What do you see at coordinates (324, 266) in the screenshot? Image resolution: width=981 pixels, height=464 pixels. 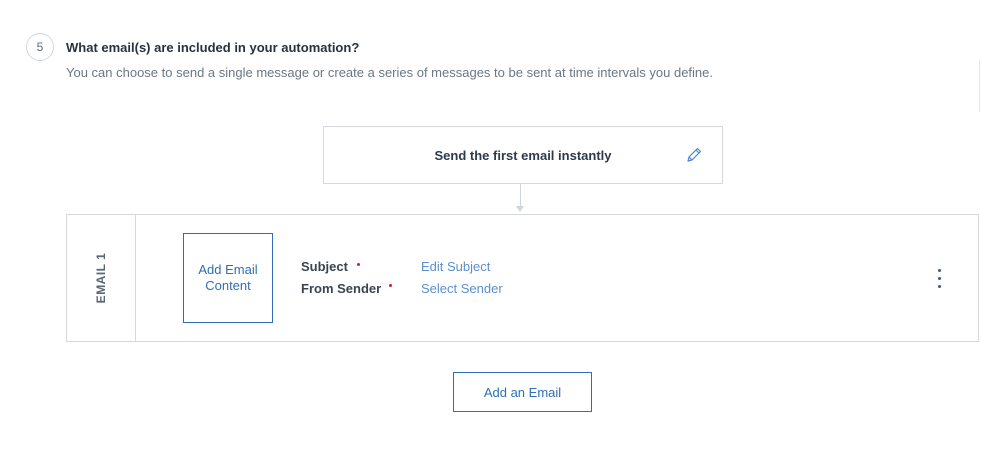 I see `subject-label: Subject` at bounding box center [324, 266].